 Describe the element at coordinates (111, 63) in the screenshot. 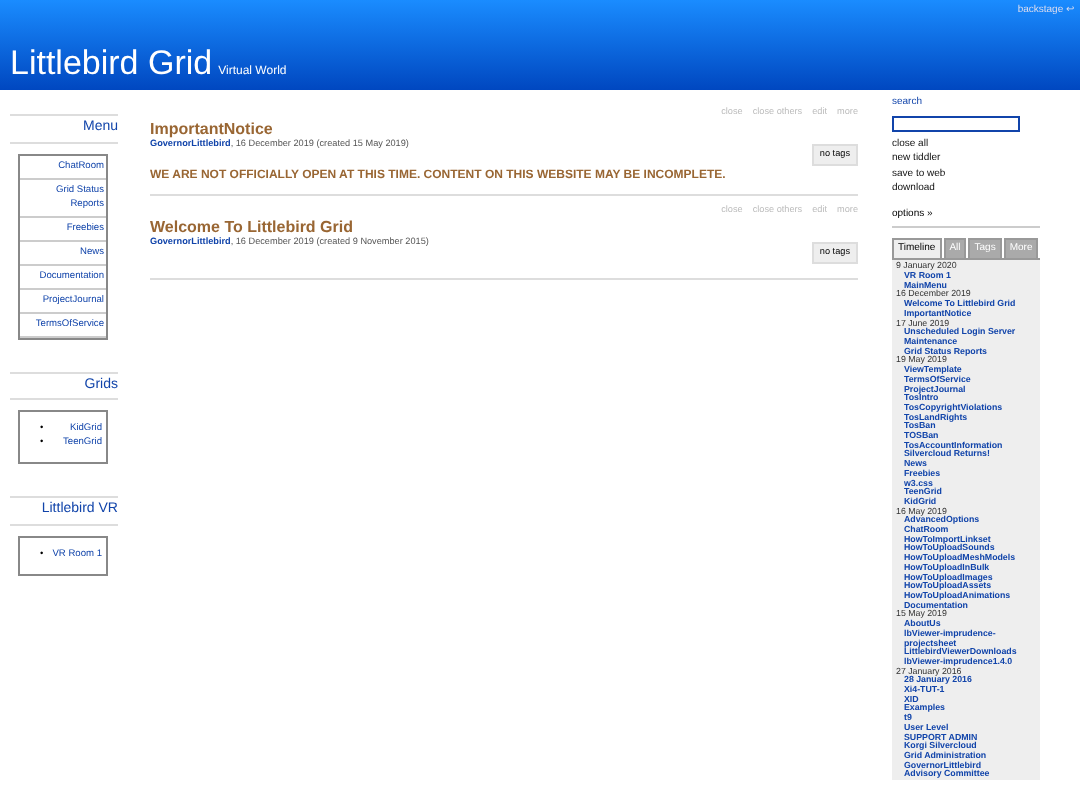

I see `site-title: Littlebird Grid` at that location.